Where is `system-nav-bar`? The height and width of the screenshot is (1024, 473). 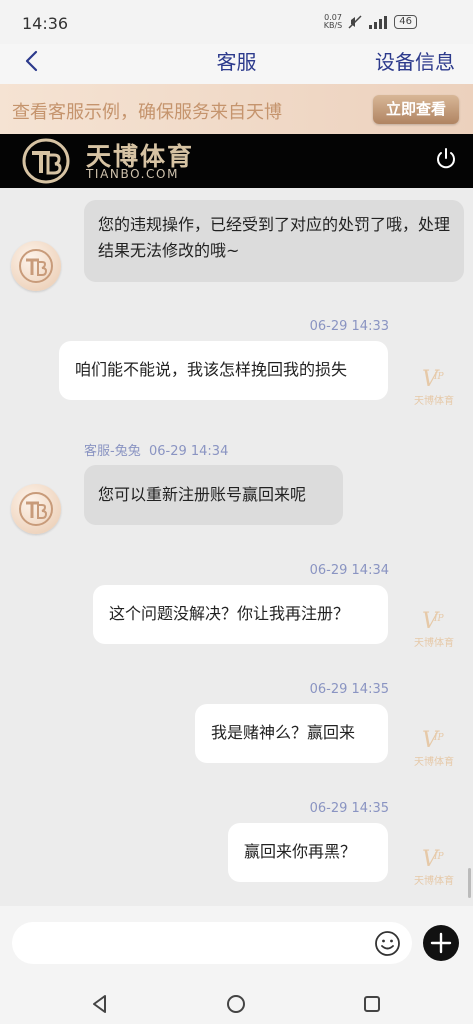 system-nav-bar is located at coordinates (236, 1003).